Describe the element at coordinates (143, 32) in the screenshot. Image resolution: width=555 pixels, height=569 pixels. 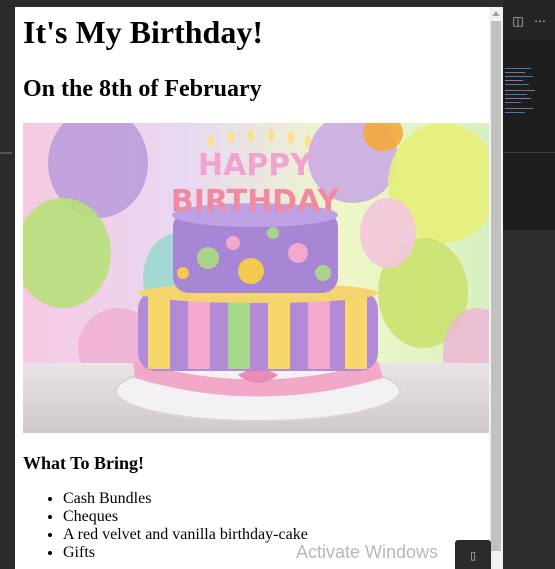
I see `page-title: It's My Birthday!` at that location.